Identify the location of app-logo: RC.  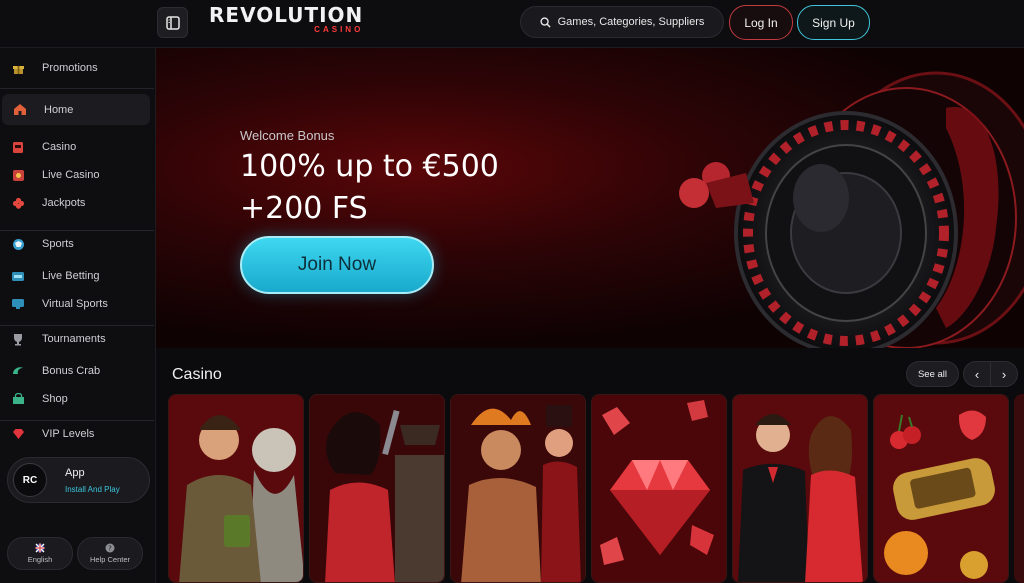
(30, 480).